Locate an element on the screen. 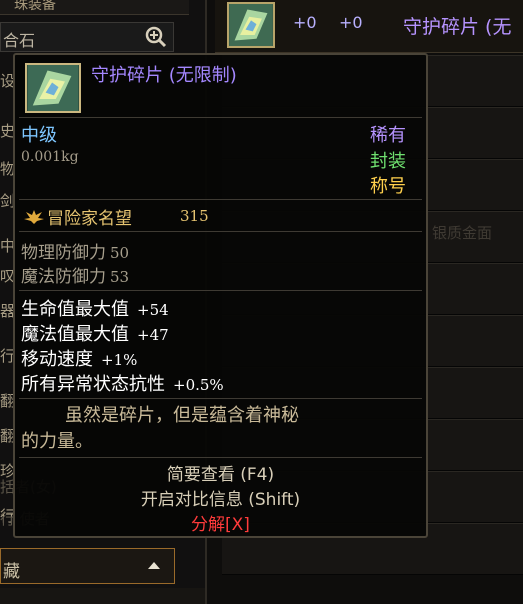 The width and height of the screenshot is (523, 604). item-rarity: 稀有 is located at coordinates (388, 135).